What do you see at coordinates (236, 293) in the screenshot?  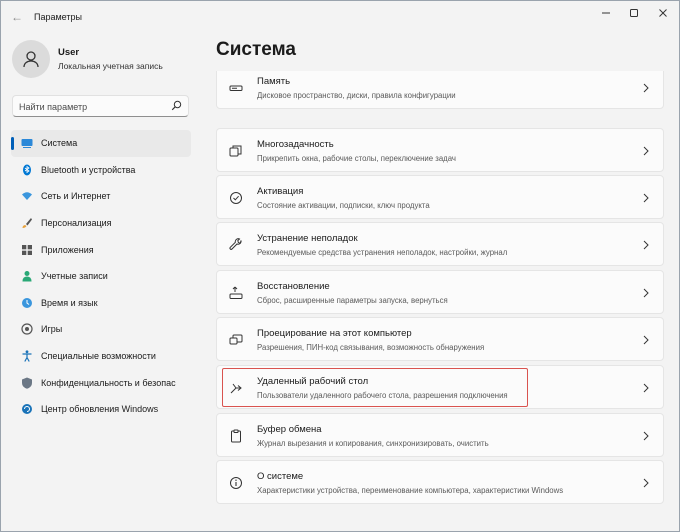 I see `recovery-icon` at bounding box center [236, 293].